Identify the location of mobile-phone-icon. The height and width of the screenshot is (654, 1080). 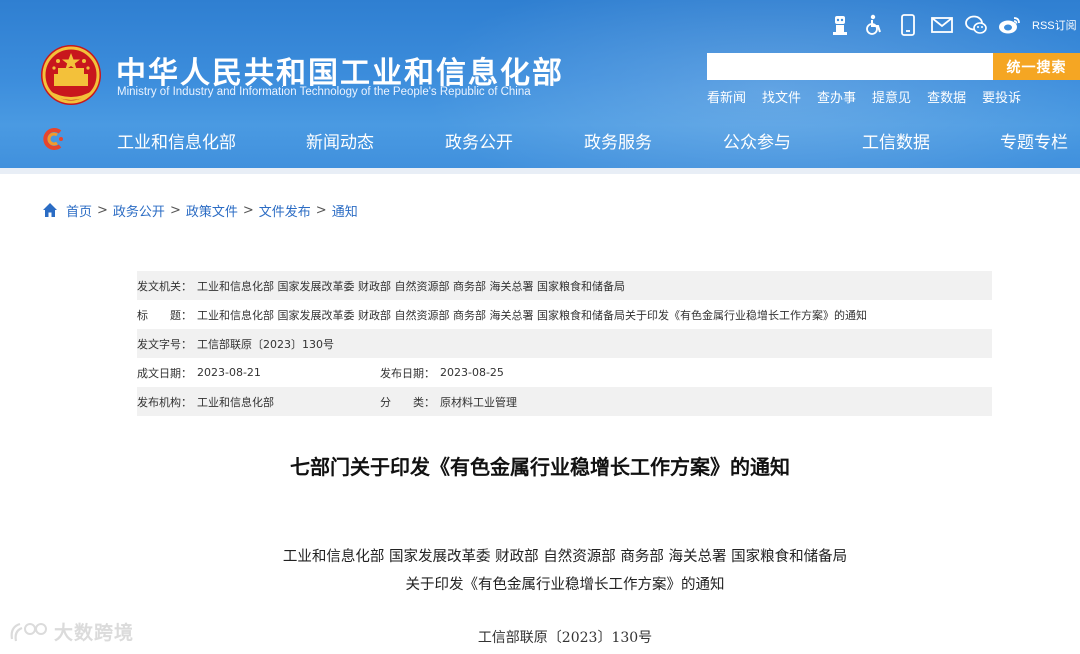
(908, 25).